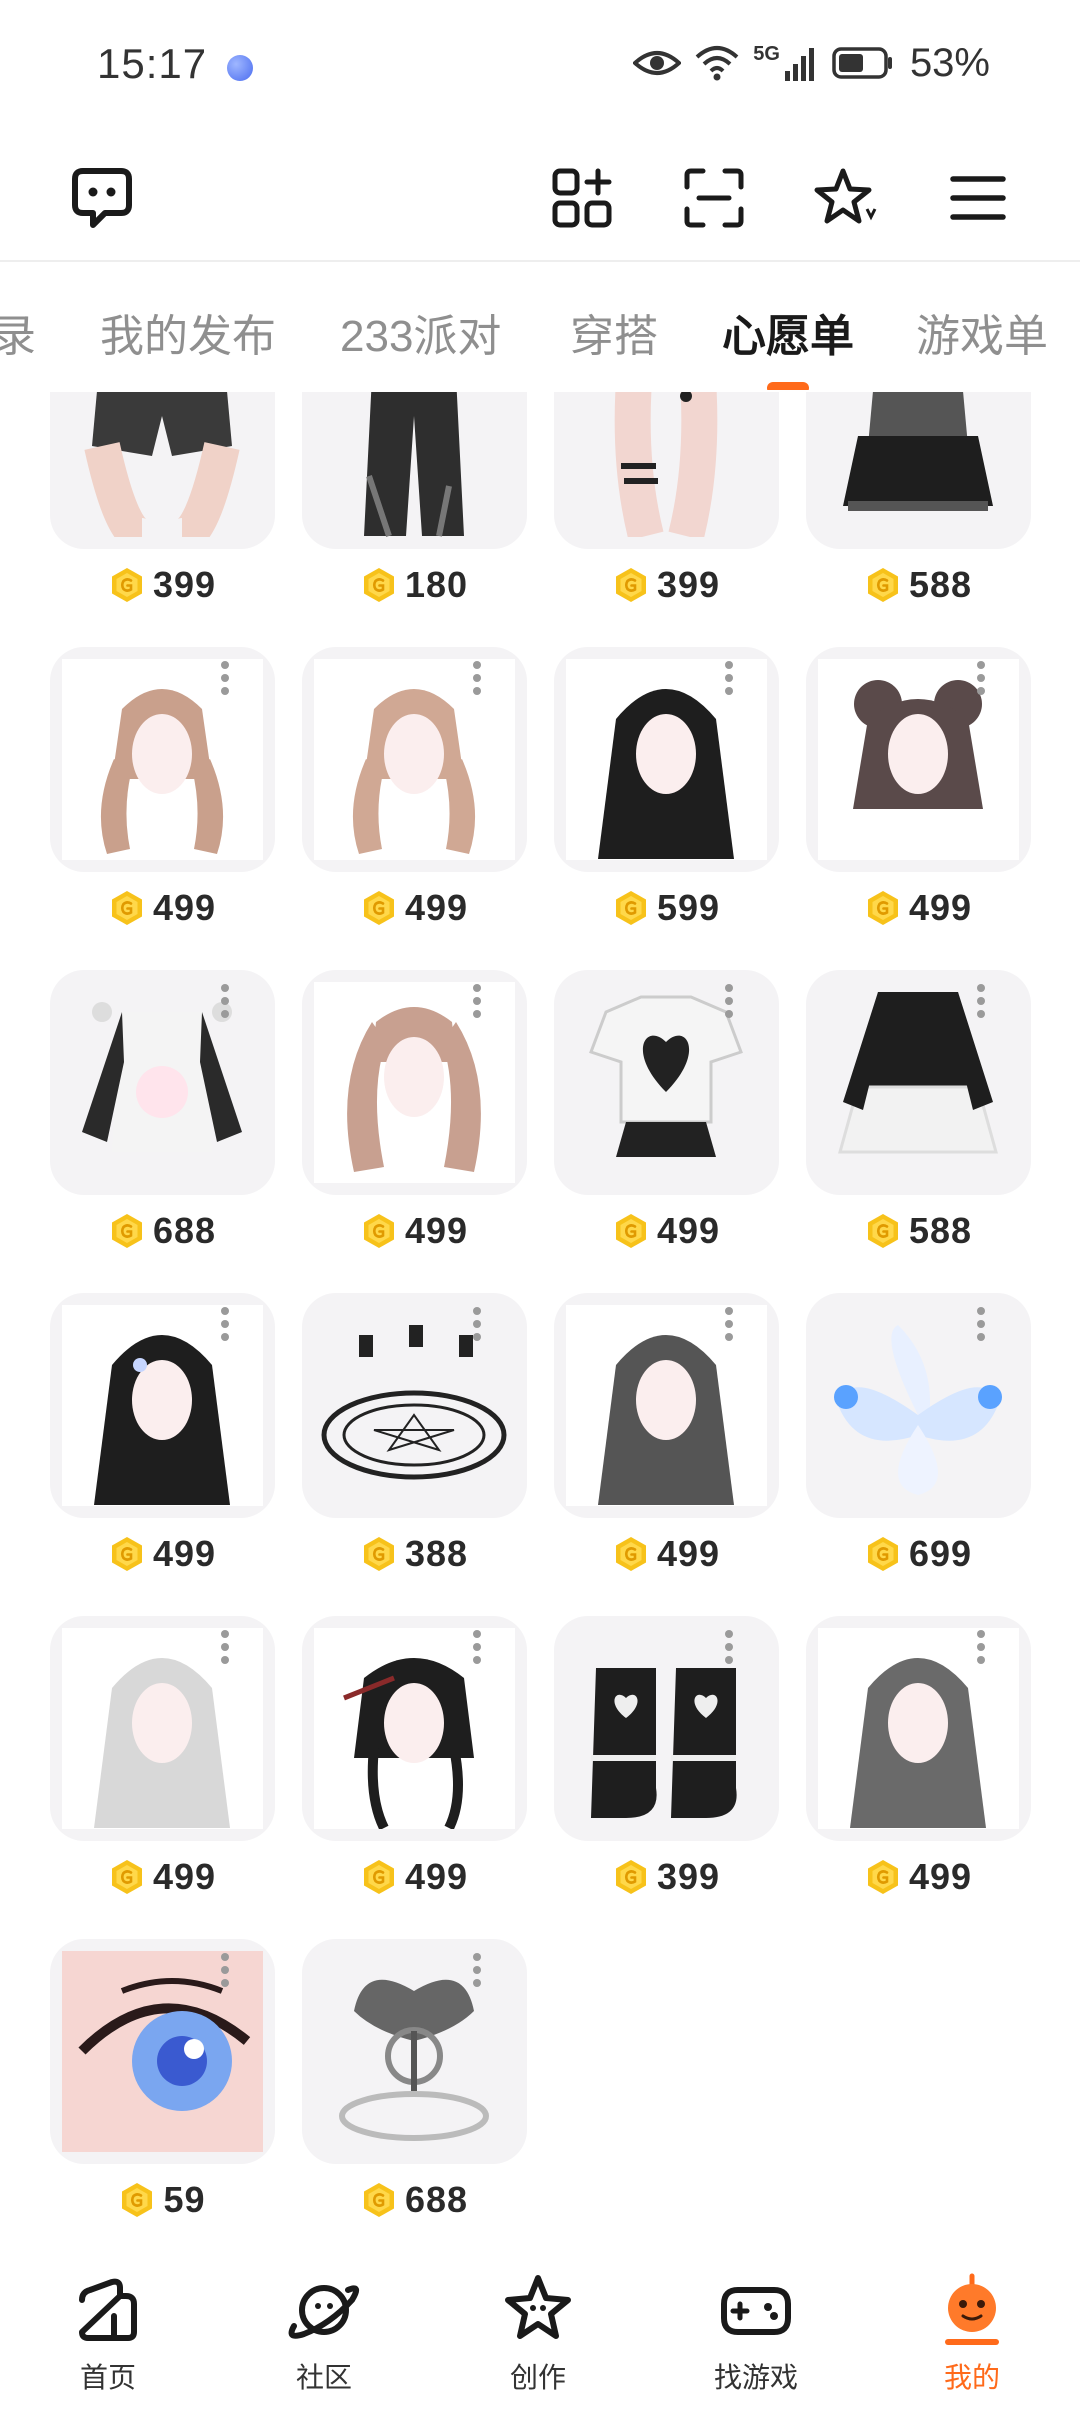  Describe the element at coordinates (717, 63) in the screenshot. I see `wifi-icon` at that location.